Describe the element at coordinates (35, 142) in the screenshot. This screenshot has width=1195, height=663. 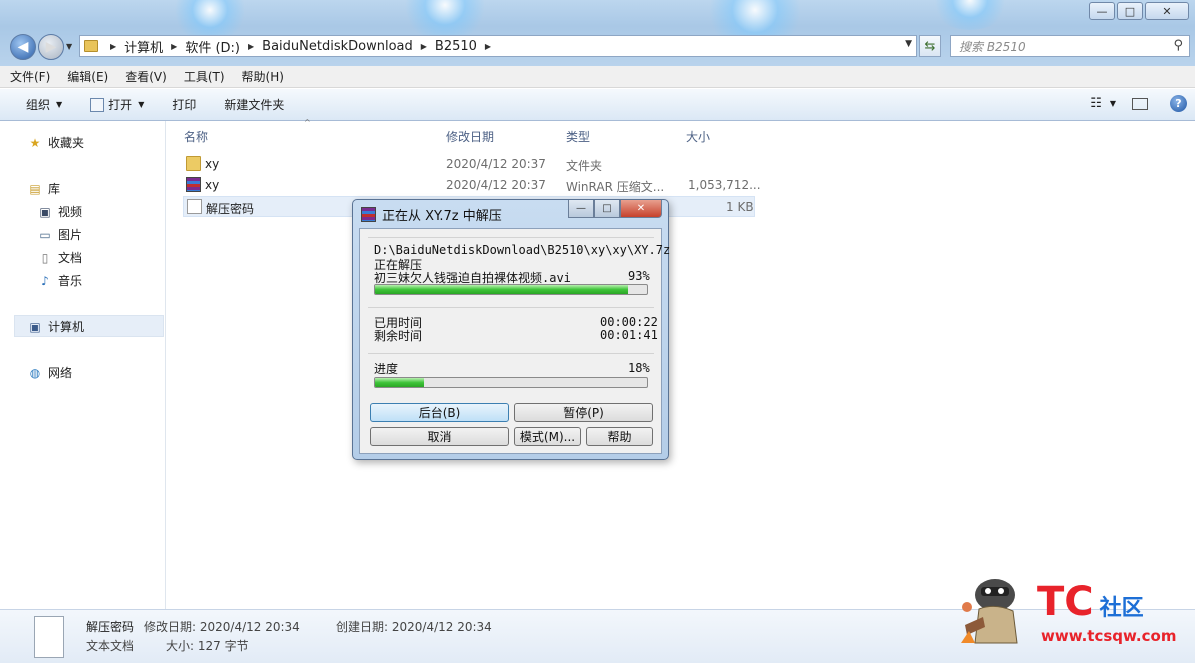
I see `star-icon: ★` at that location.